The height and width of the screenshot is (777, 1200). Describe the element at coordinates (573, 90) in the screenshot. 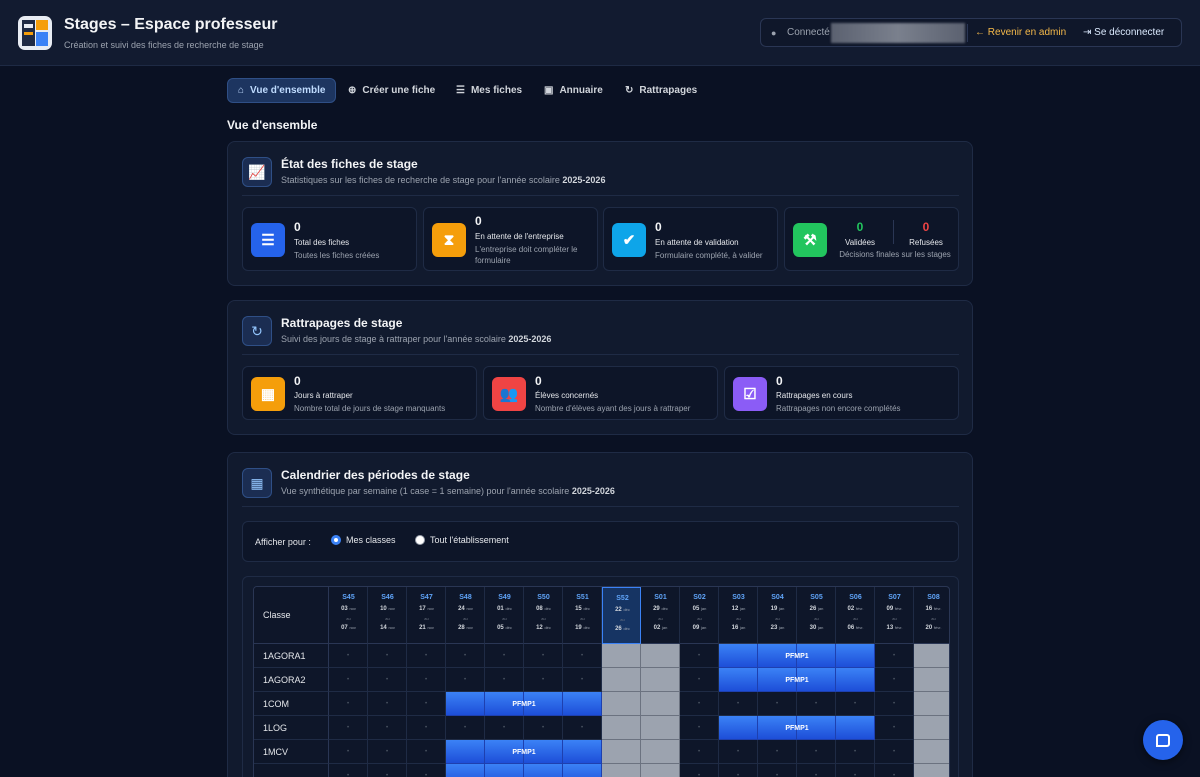

I see `tab-directory: ▣ Annuaire` at that location.